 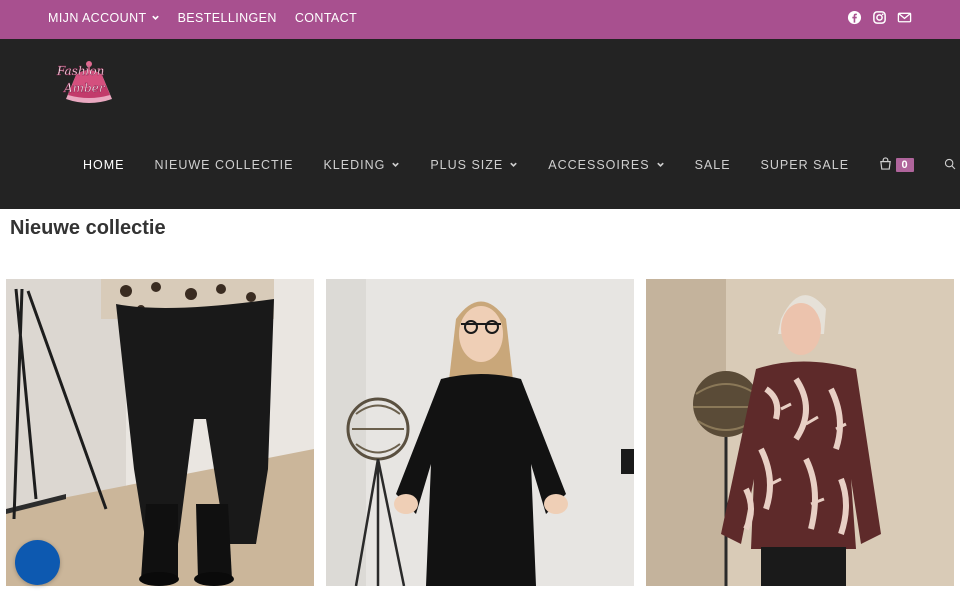 What do you see at coordinates (84, 88) in the screenshot?
I see `logo-text-amber: Amber` at bounding box center [84, 88].